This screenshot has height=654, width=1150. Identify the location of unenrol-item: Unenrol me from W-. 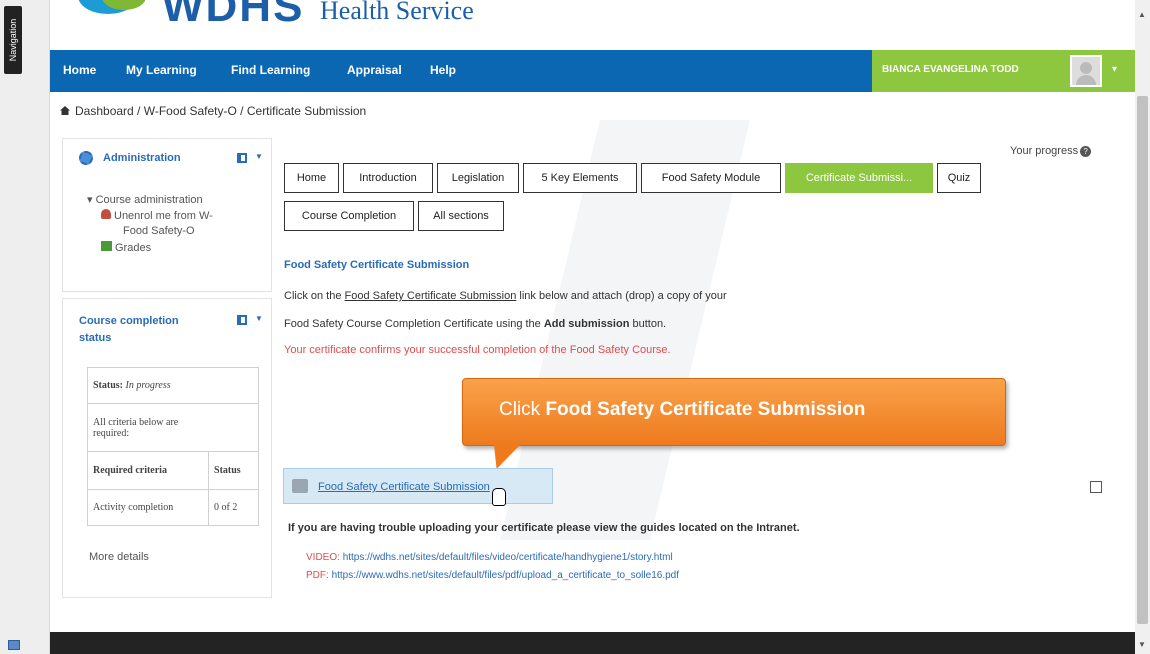
(157, 215).